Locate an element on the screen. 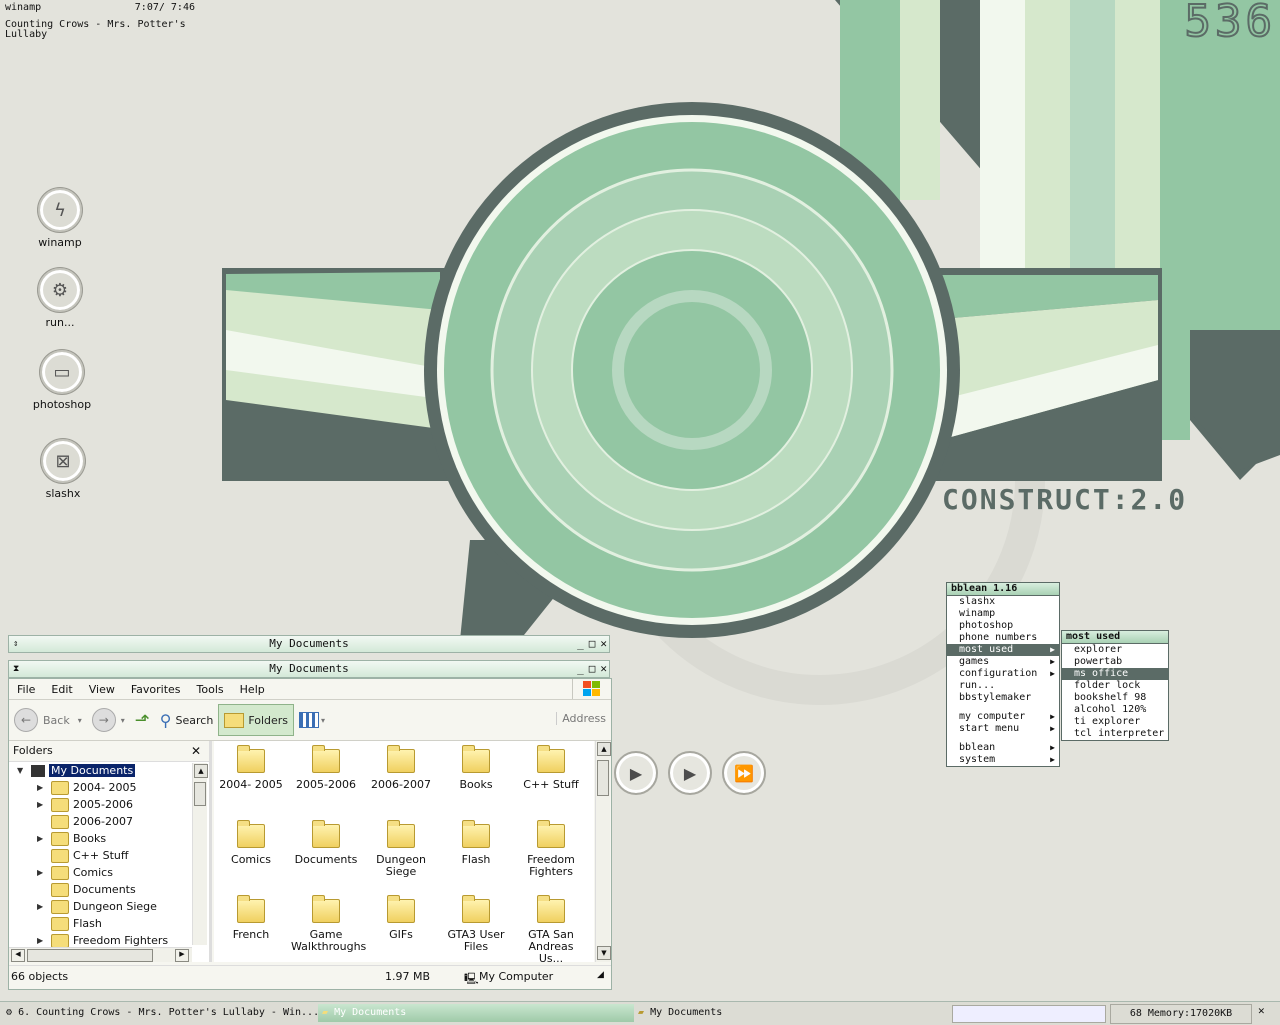  submenu-item-bookshelf: bookshelf 98 is located at coordinates (1115, 698).